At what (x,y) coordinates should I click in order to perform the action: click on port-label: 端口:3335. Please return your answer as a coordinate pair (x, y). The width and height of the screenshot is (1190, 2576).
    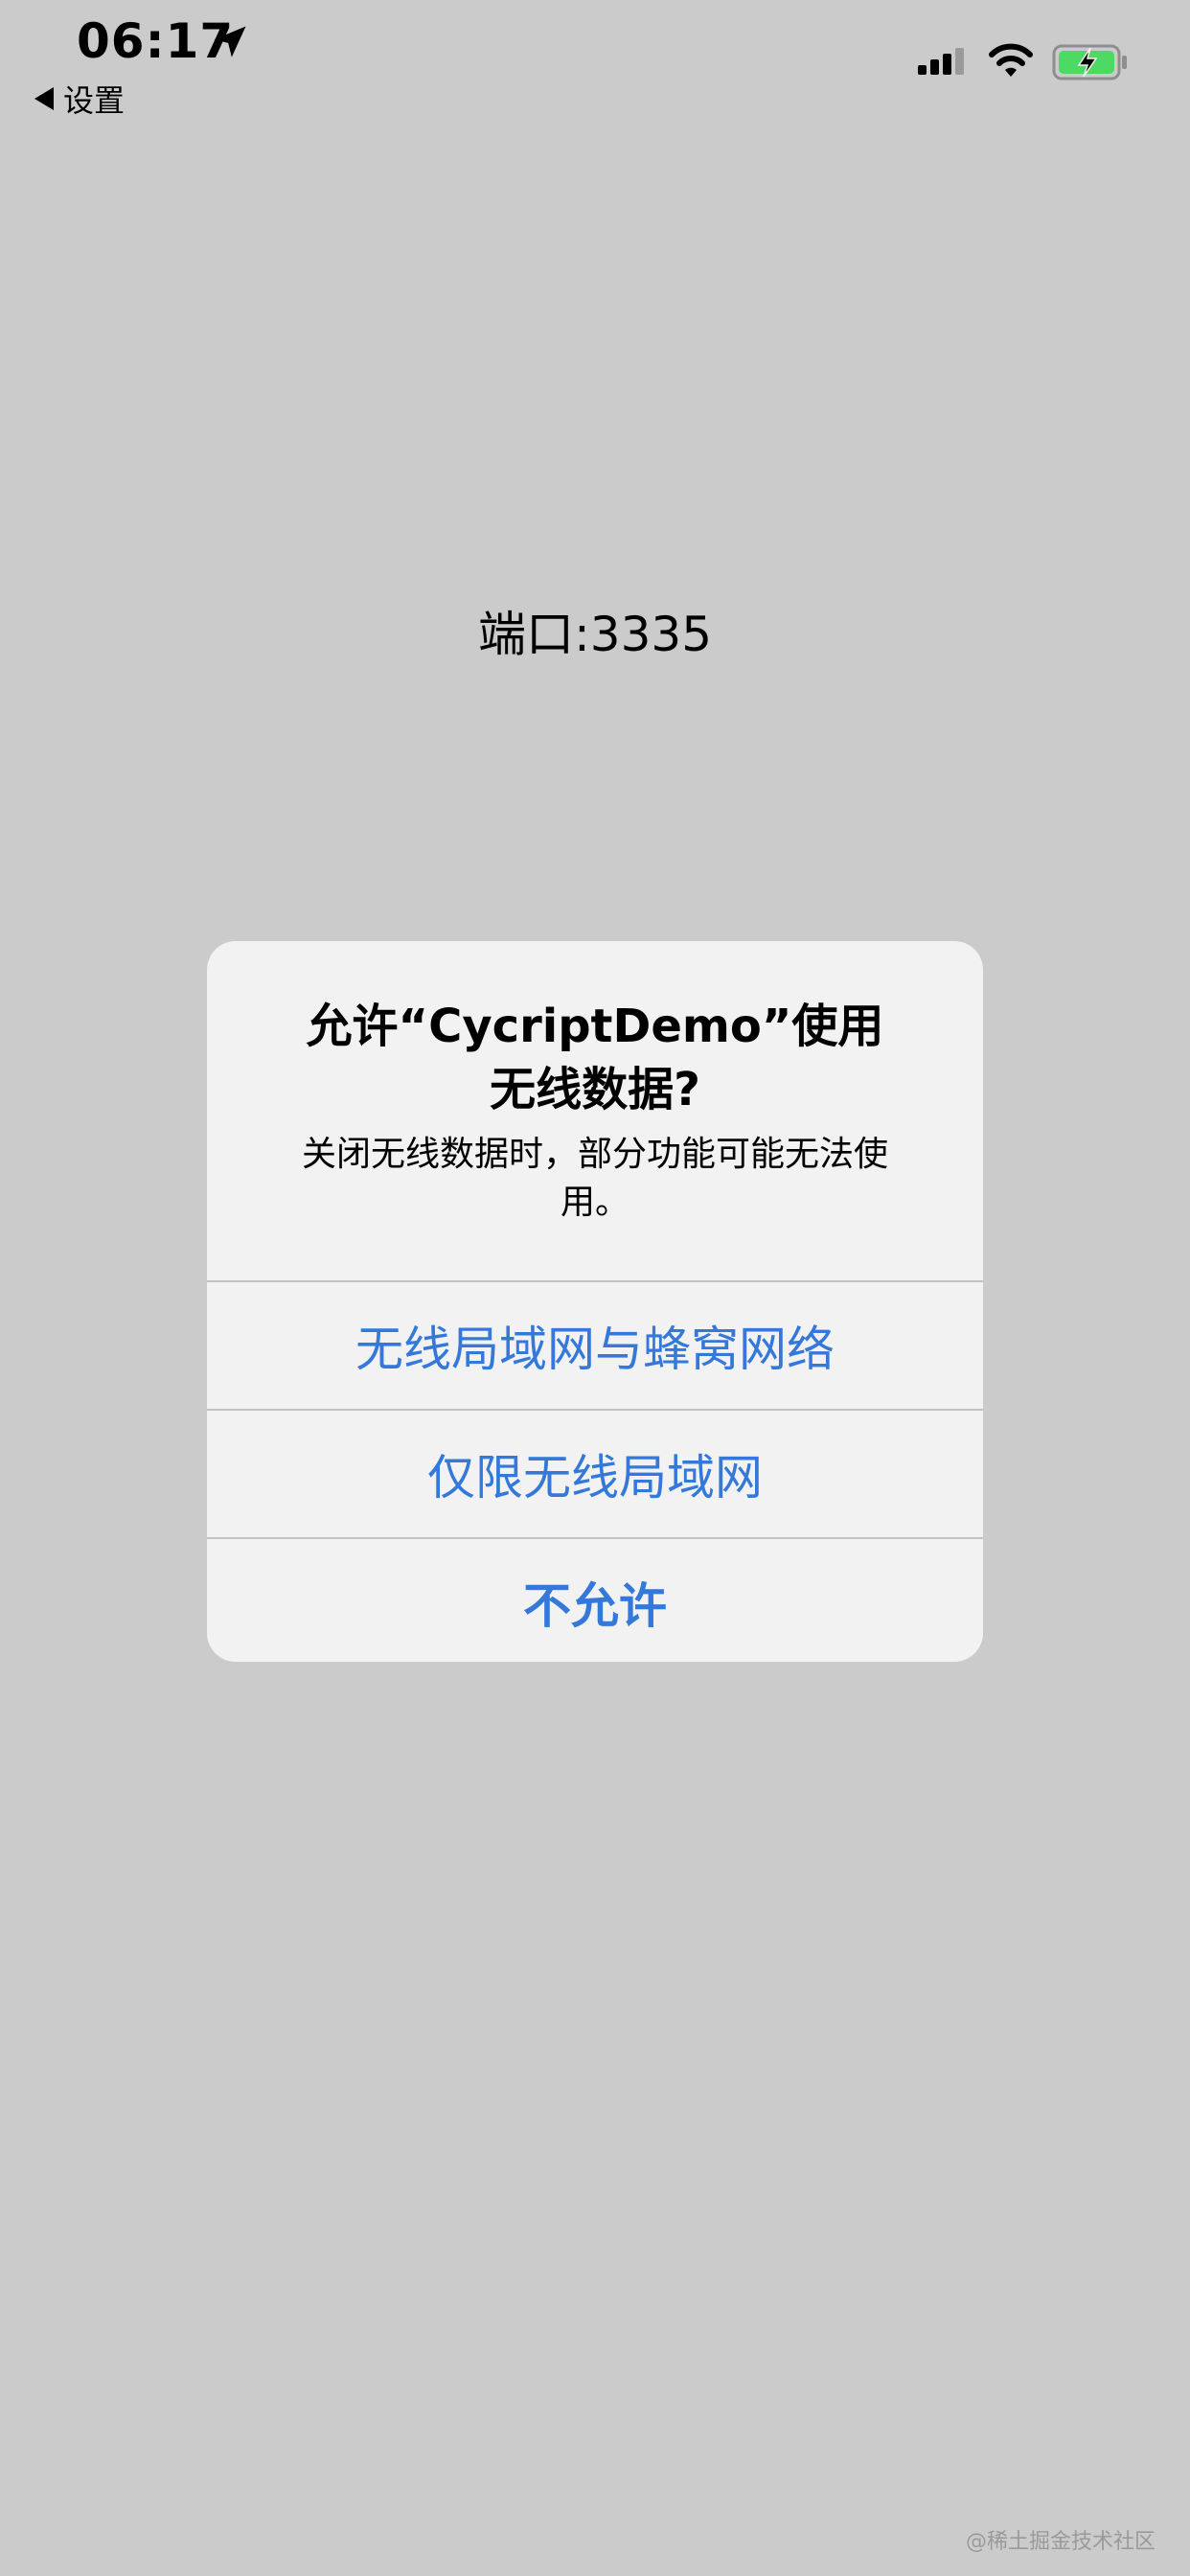
    Looking at the image, I should click on (595, 634).